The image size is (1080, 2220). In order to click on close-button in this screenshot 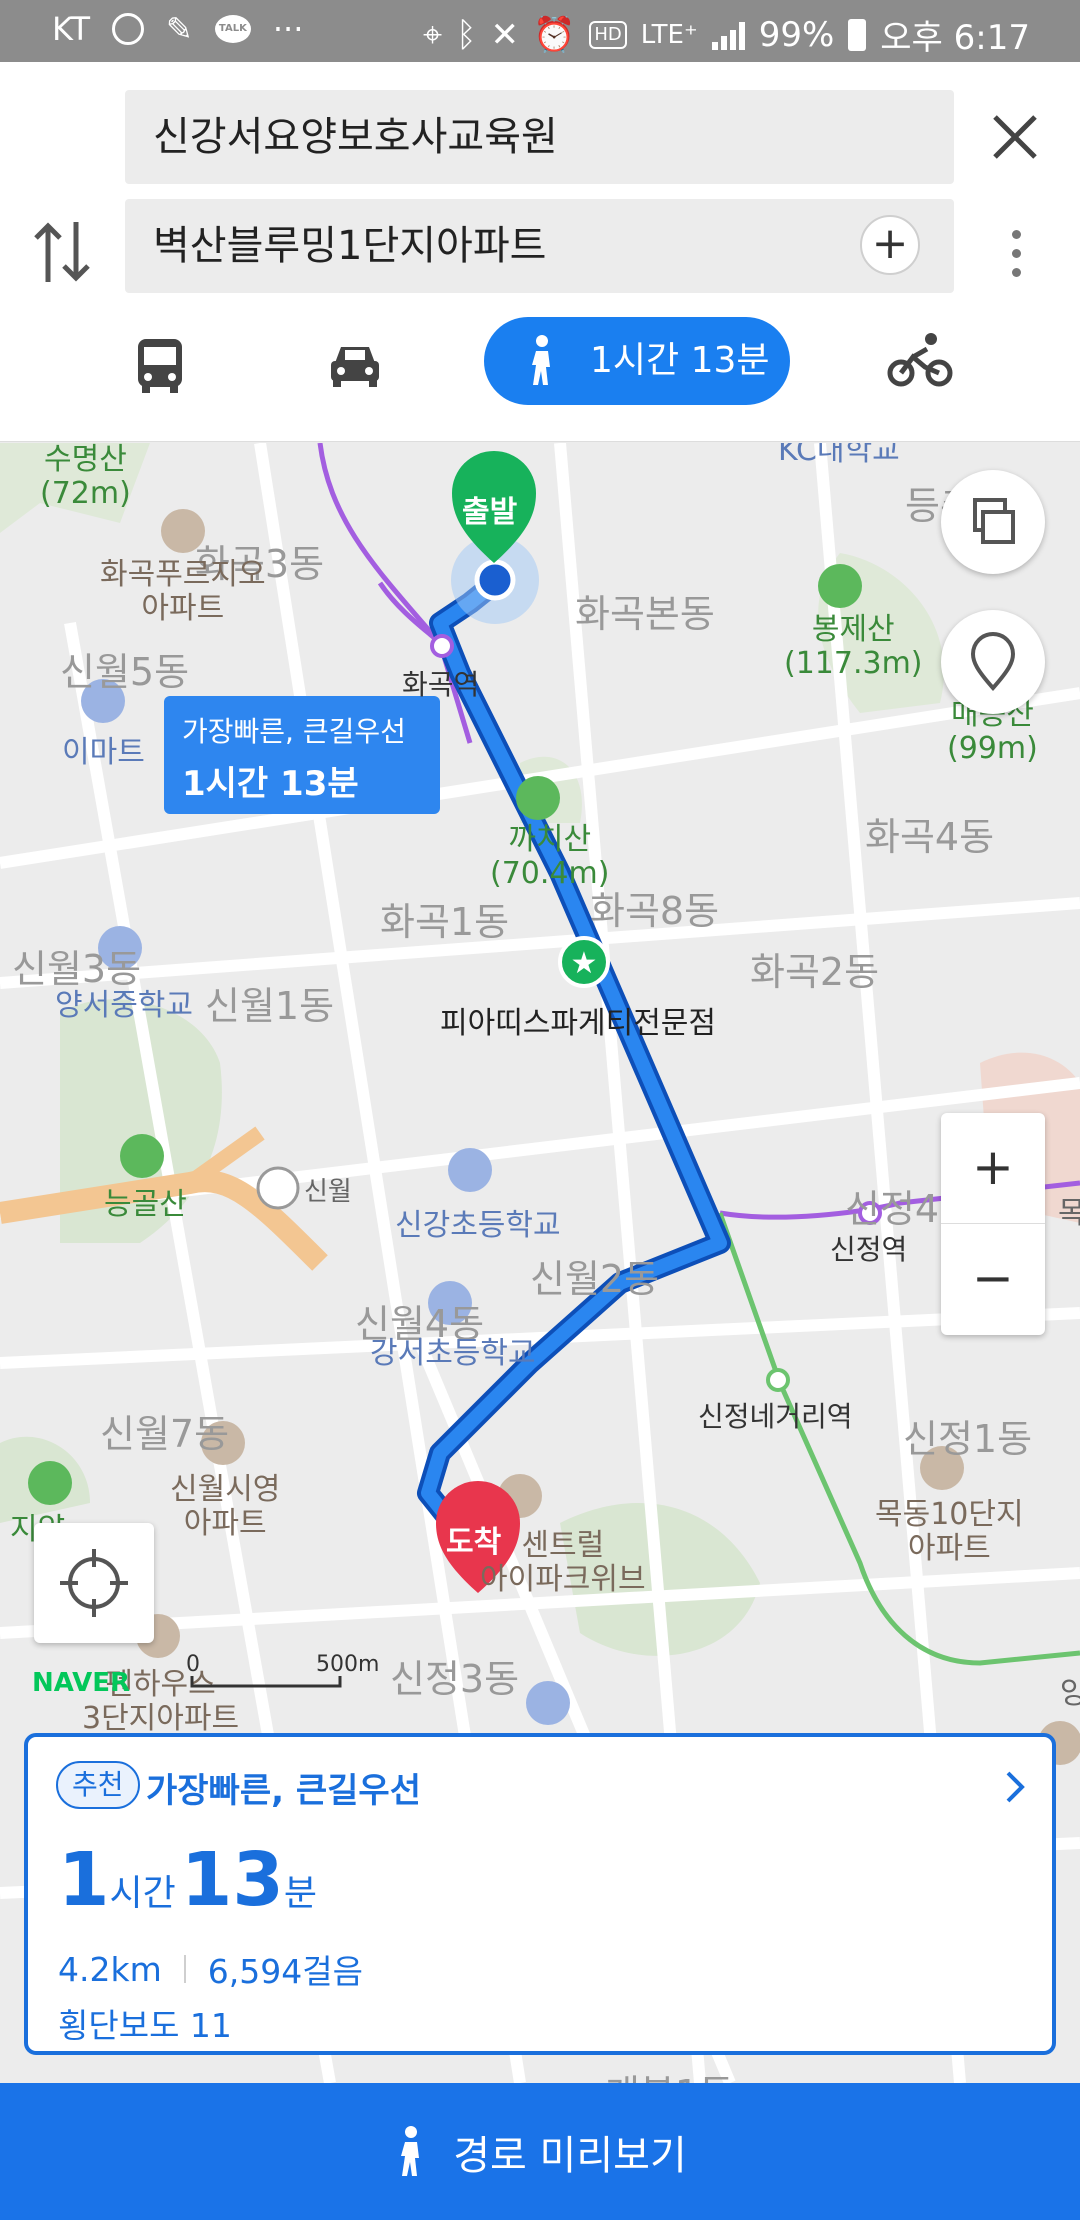, I will do `click(1015, 137)`.